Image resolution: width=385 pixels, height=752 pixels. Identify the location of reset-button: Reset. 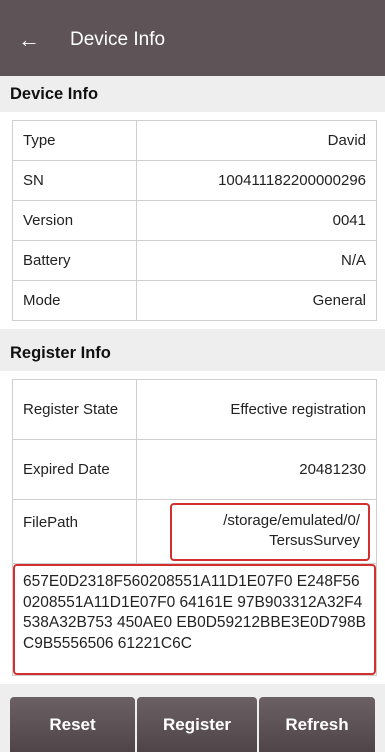
(72, 724).